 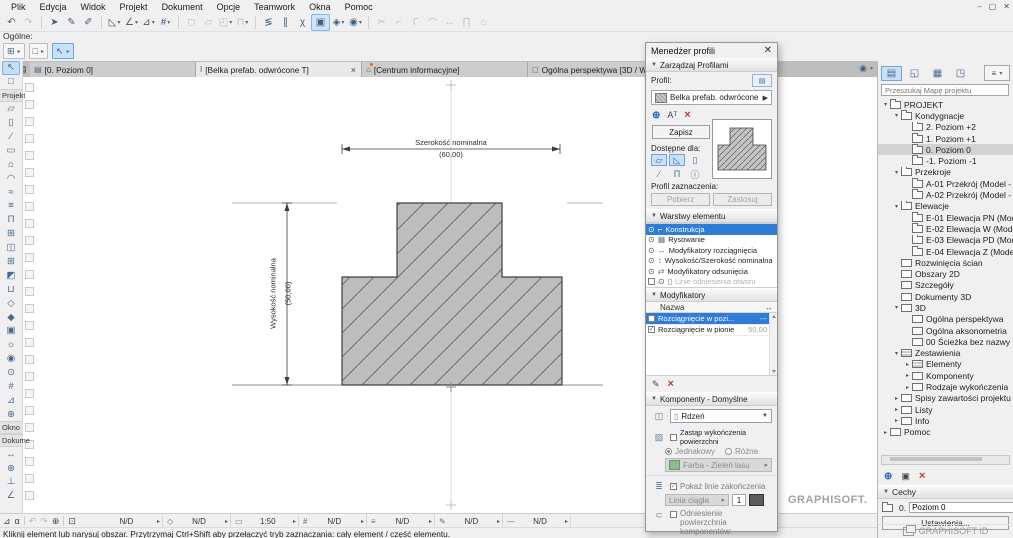 What do you see at coordinates (677, 160) in the screenshot?
I see `beam-availability-icon: ◺` at bounding box center [677, 160].